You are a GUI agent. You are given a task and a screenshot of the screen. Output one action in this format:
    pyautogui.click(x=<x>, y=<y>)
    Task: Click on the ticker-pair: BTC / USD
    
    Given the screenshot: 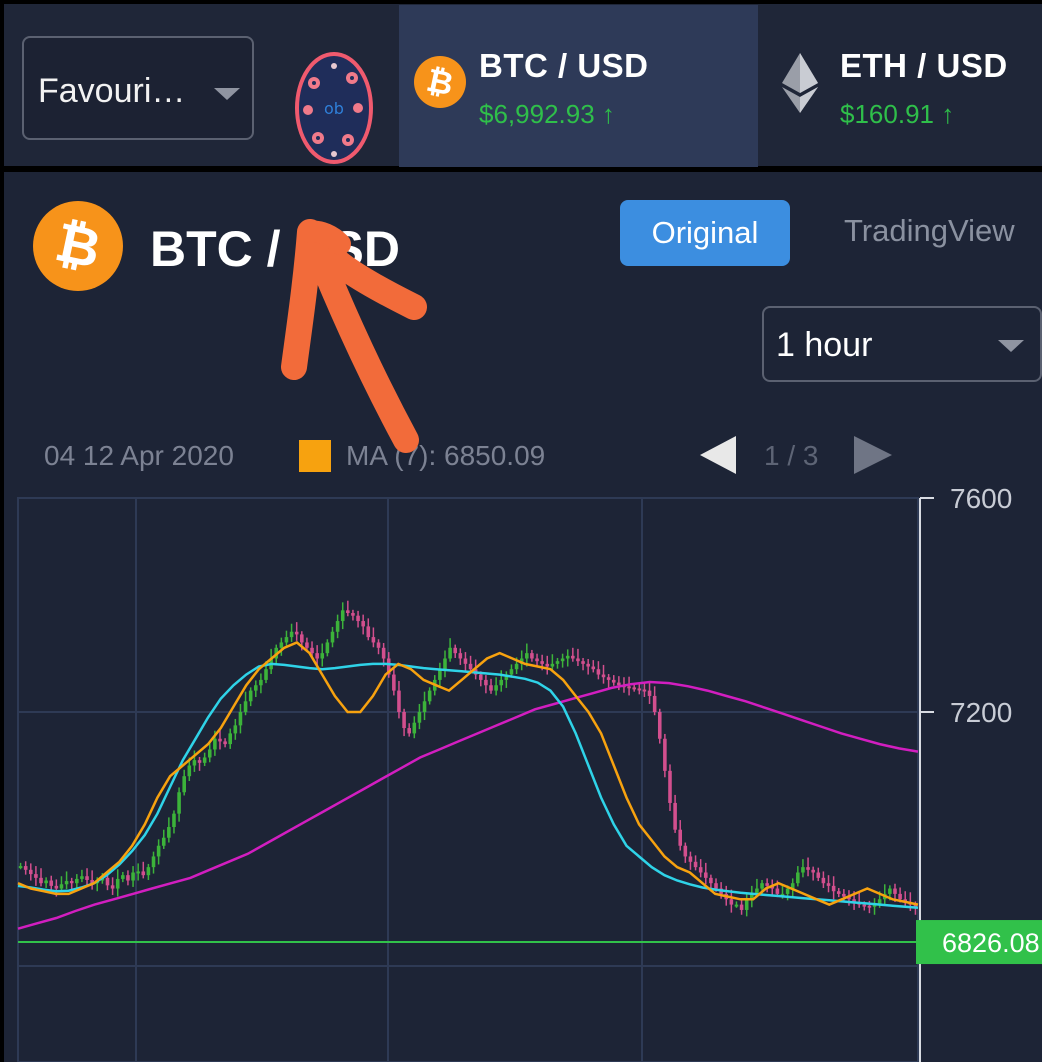 What is the action you would take?
    pyautogui.click(x=564, y=65)
    